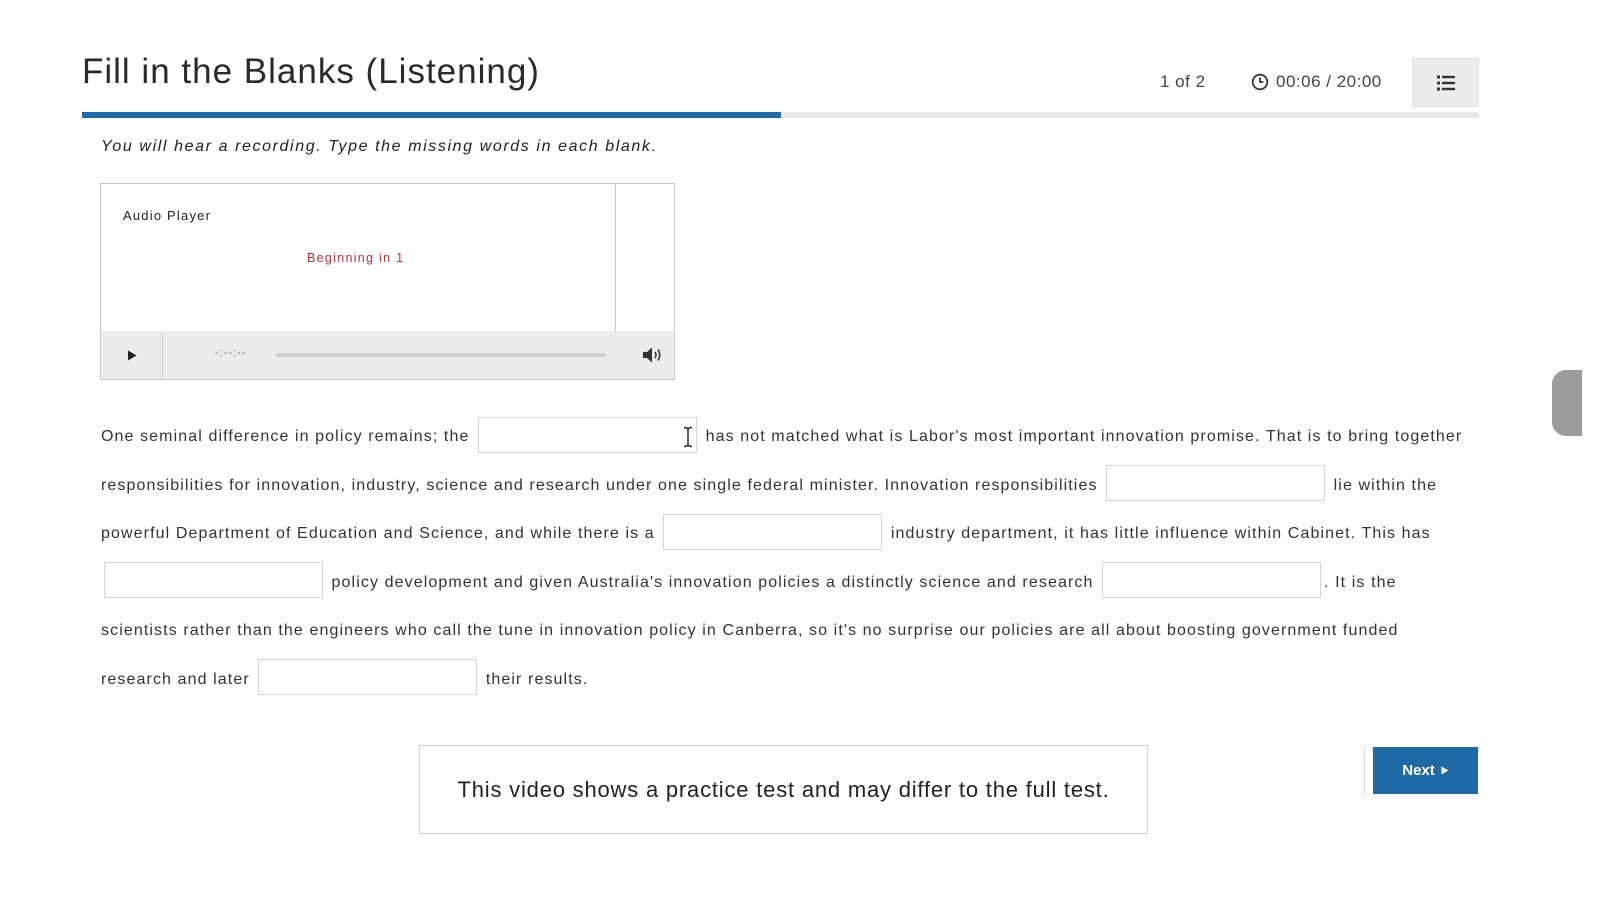 The height and width of the screenshot is (898, 1600). Describe the element at coordinates (356, 258) in the screenshot. I see `audio-status: Beginning in 1` at that location.